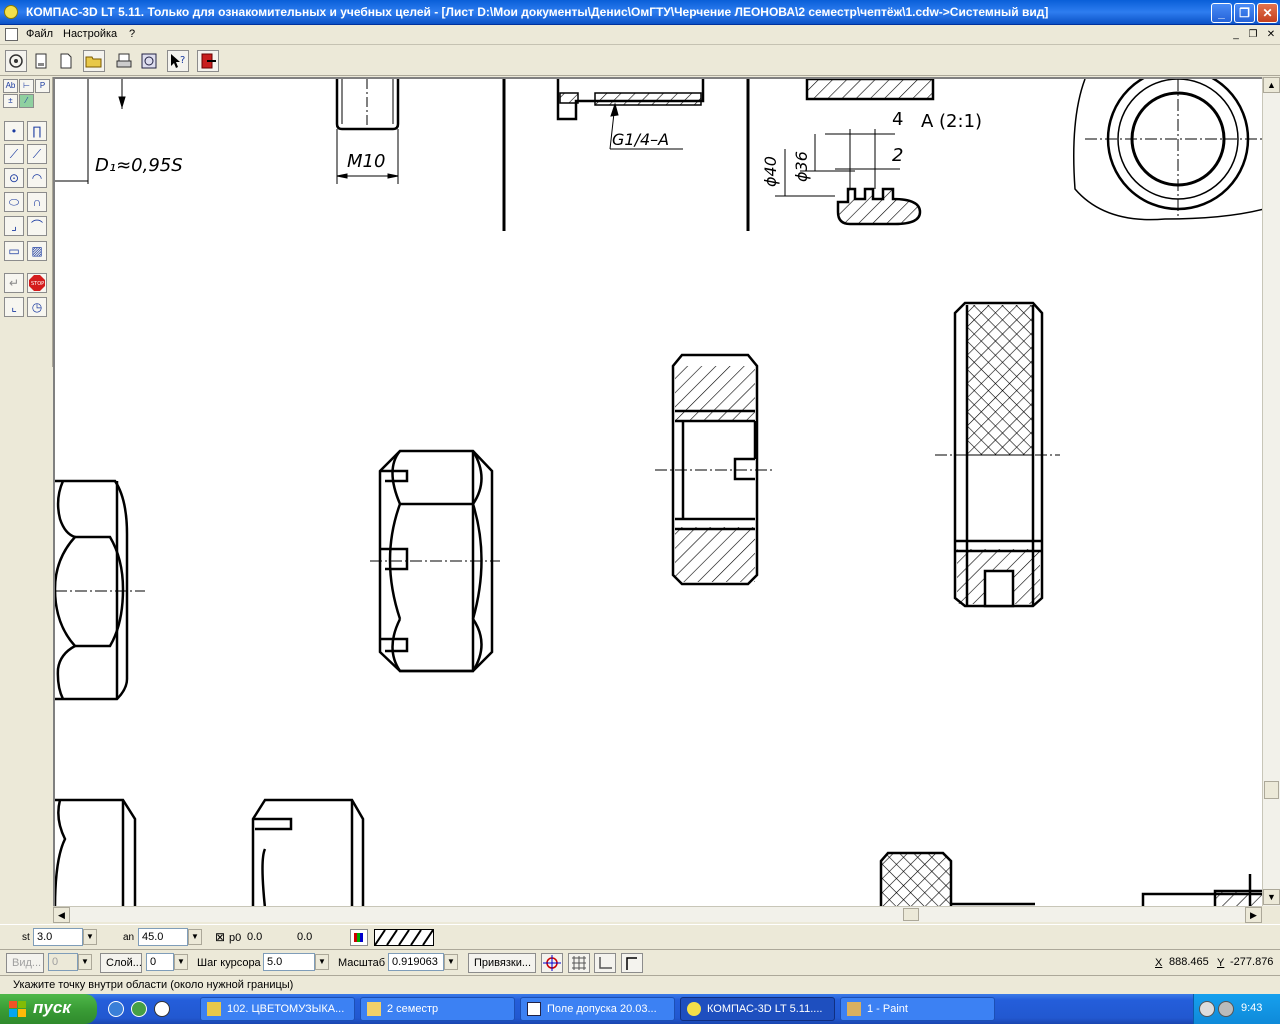  I want to click on library-icon, so click(149, 61).